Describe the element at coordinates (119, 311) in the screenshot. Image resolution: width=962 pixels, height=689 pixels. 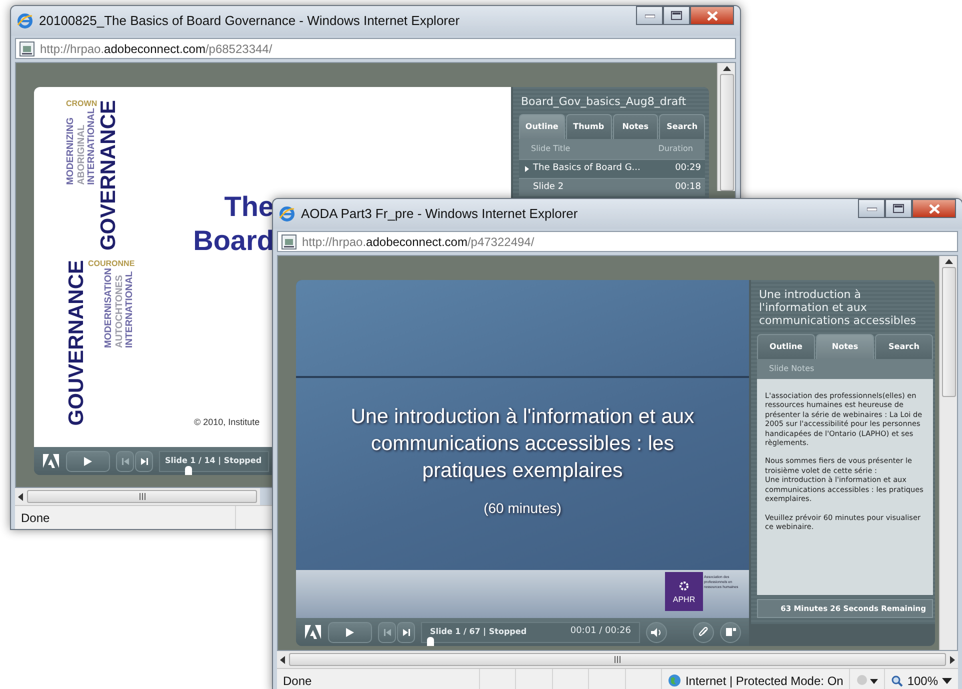
I see `word-cloud-word: AUTOCHTONES` at that location.